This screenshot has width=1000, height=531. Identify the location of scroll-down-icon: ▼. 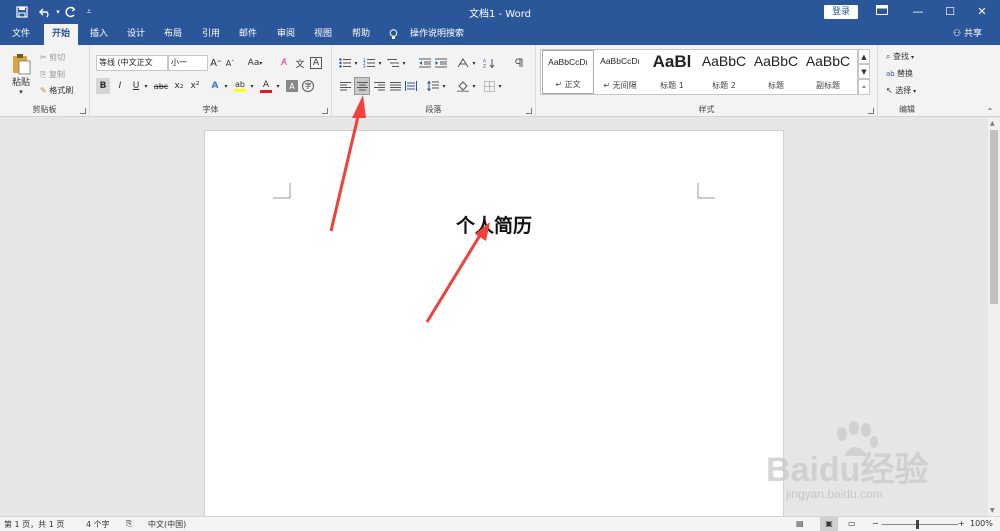
(992, 510).